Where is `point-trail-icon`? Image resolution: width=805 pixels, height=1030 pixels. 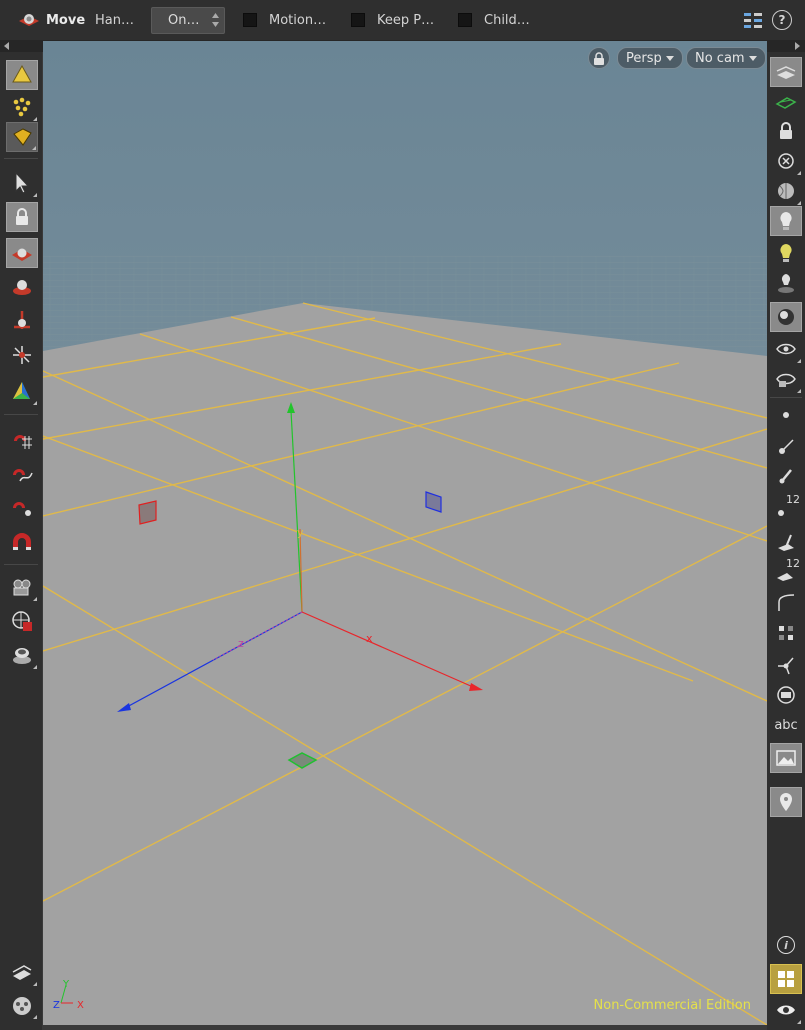
point-trail-icon is located at coordinates (785, 476).